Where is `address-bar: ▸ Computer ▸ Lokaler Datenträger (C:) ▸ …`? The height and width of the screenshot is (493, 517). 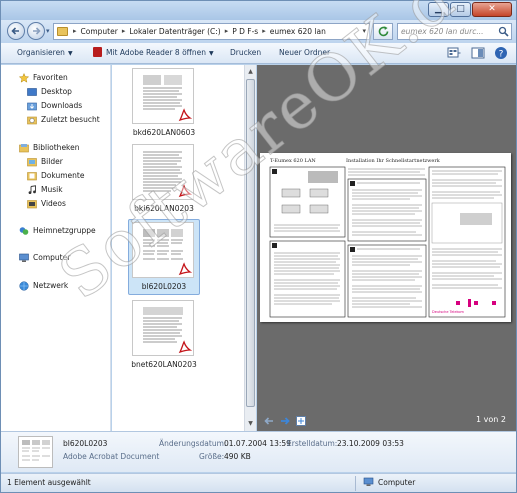 address-bar: ▸ Computer ▸ Lokaler Datenträger (C:) ▸ … is located at coordinates (211, 31).